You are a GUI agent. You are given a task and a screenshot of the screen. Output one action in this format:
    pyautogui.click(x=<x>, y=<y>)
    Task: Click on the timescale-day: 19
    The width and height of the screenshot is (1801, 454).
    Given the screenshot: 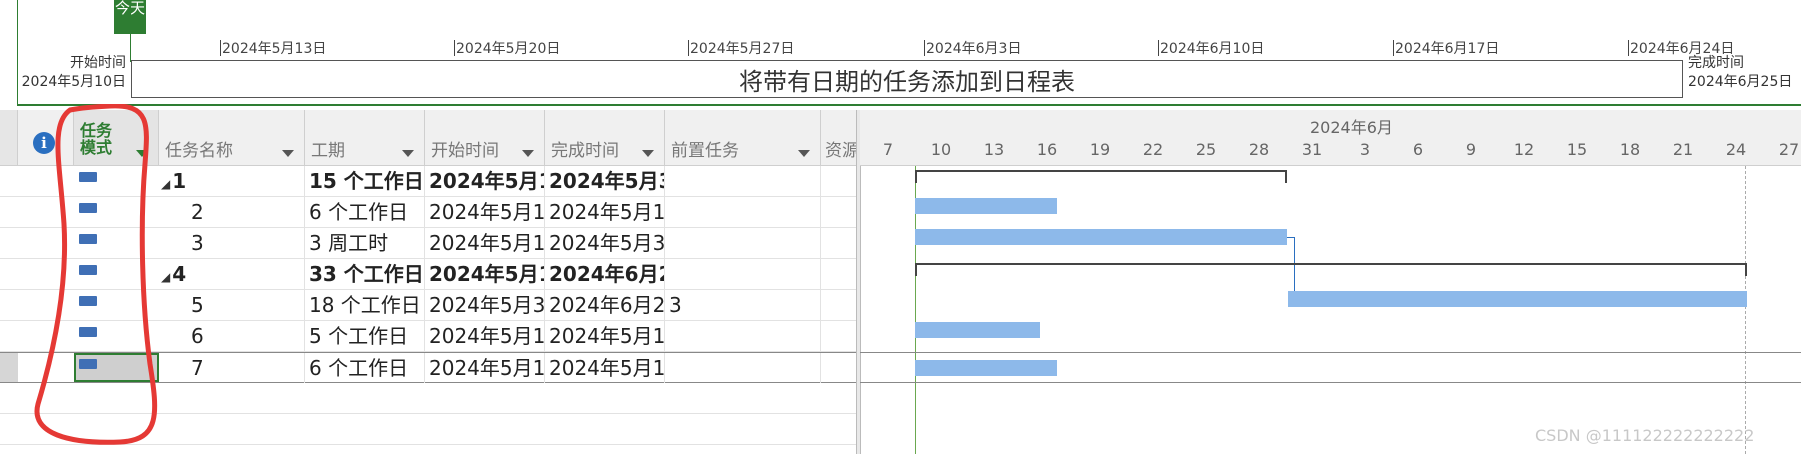 What is the action you would take?
    pyautogui.click(x=1100, y=149)
    